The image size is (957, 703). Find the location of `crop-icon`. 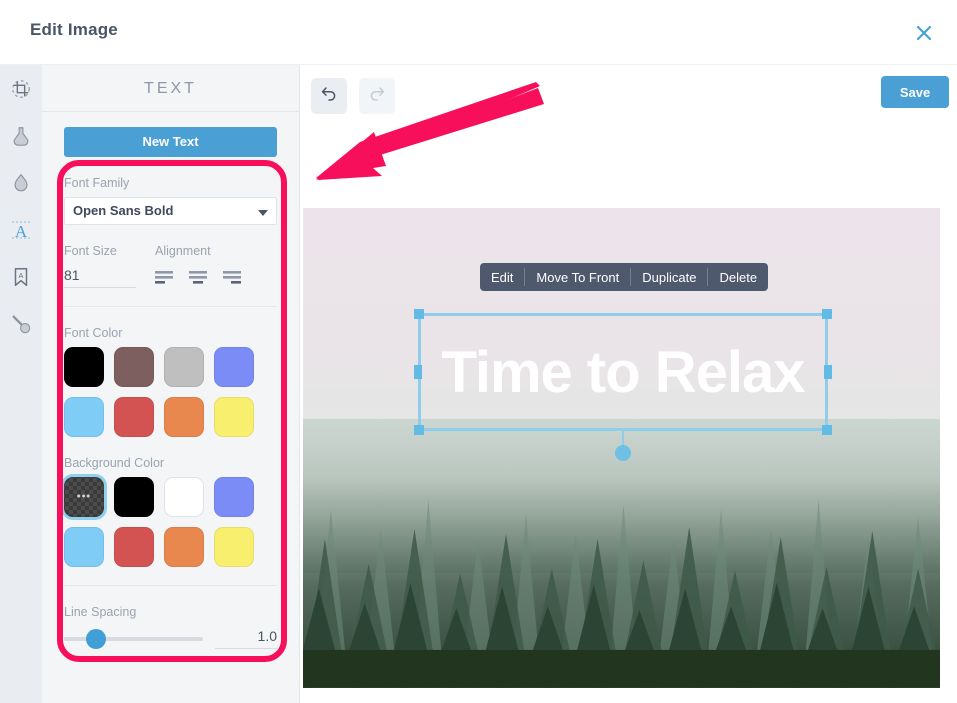

crop-icon is located at coordinates (21, 89).